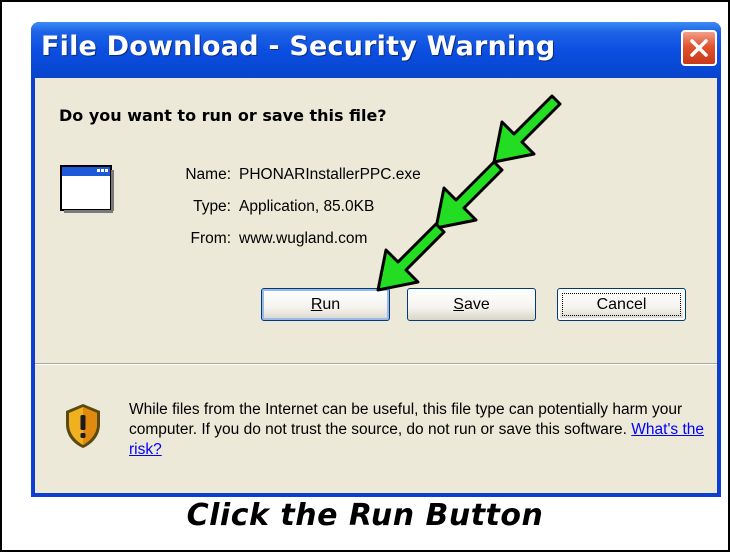  Describe the element at coordinates (331, 304) in the screenshot. I see `run-label: un` at that location.